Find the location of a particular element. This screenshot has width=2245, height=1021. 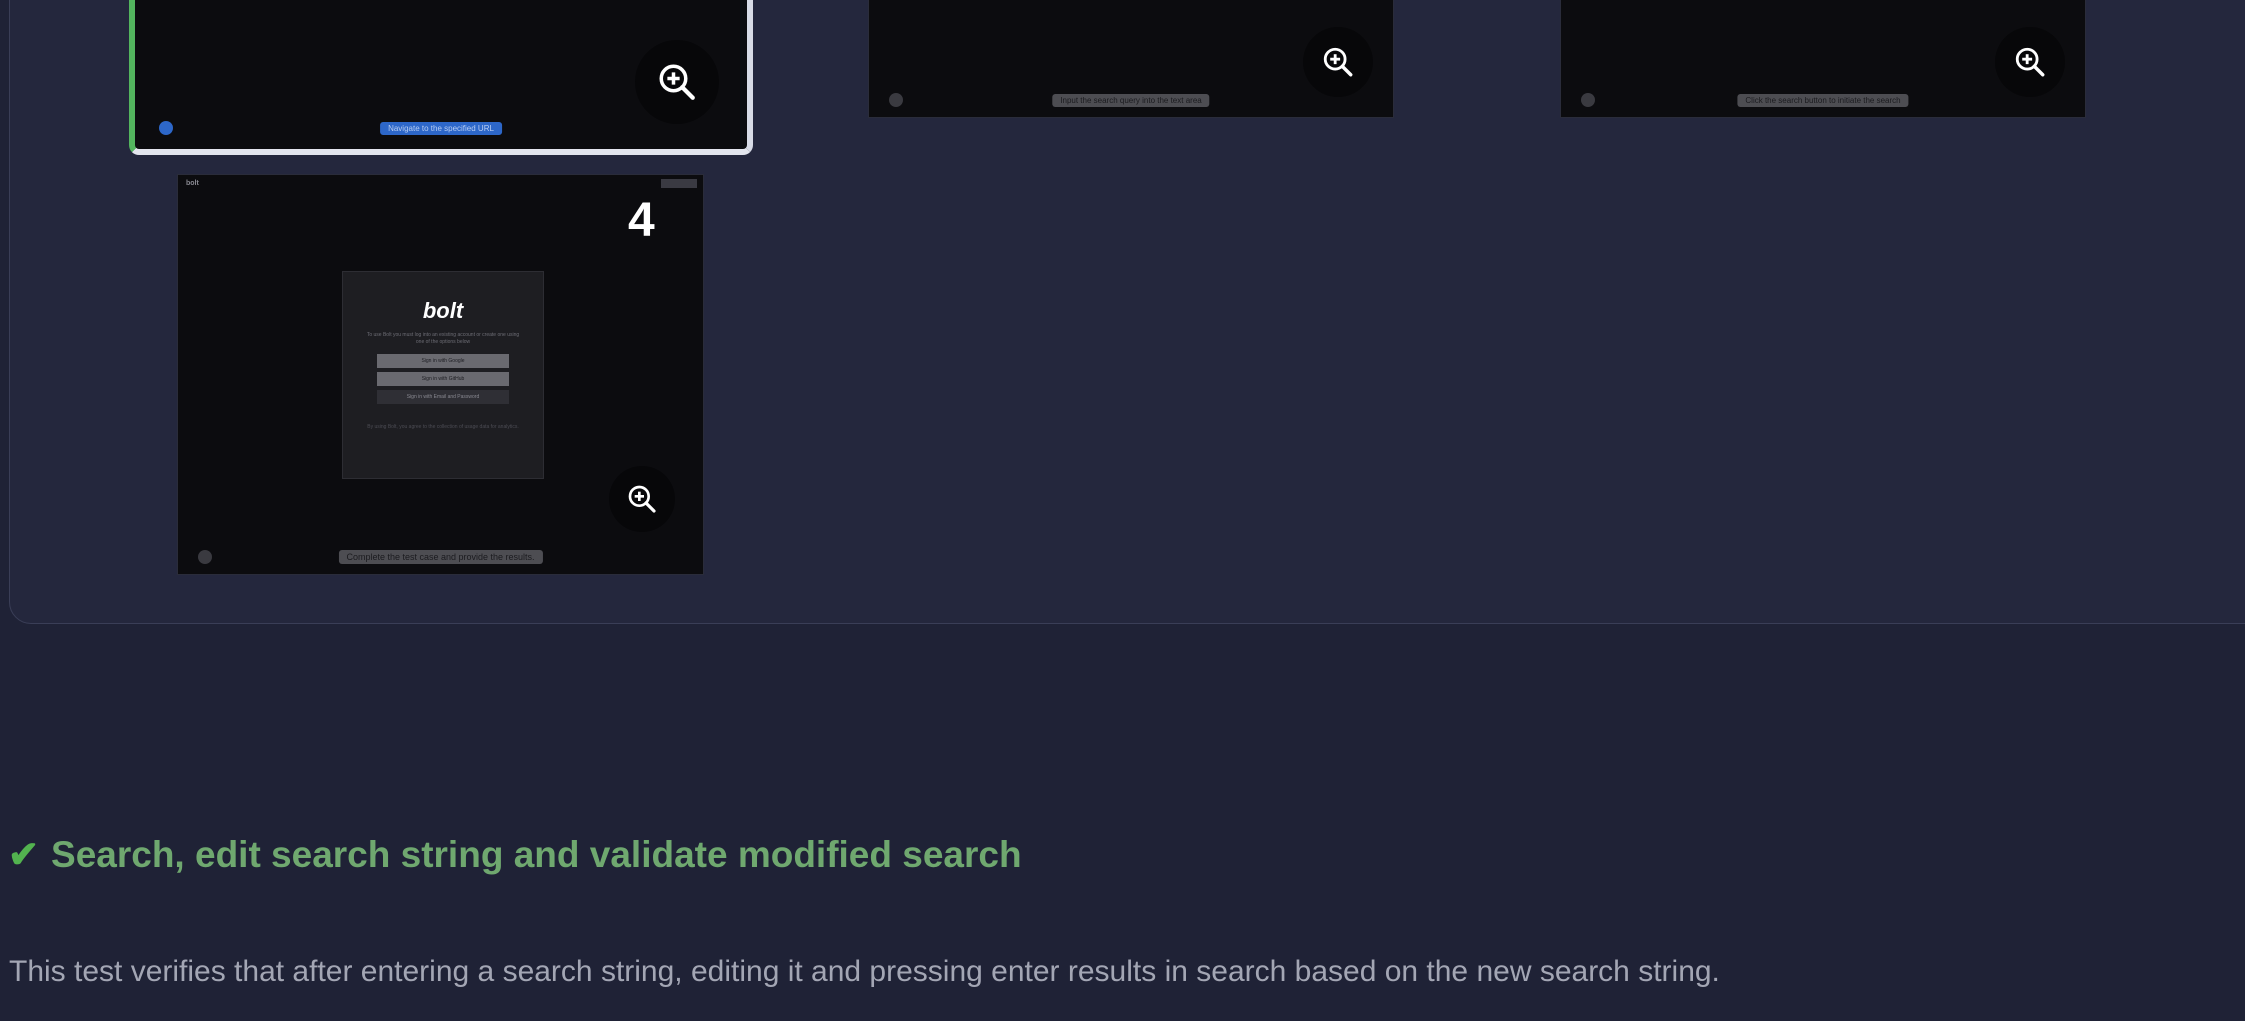

modal-button-email: Sign in with Email and Password is located at coordinates (443, 397).